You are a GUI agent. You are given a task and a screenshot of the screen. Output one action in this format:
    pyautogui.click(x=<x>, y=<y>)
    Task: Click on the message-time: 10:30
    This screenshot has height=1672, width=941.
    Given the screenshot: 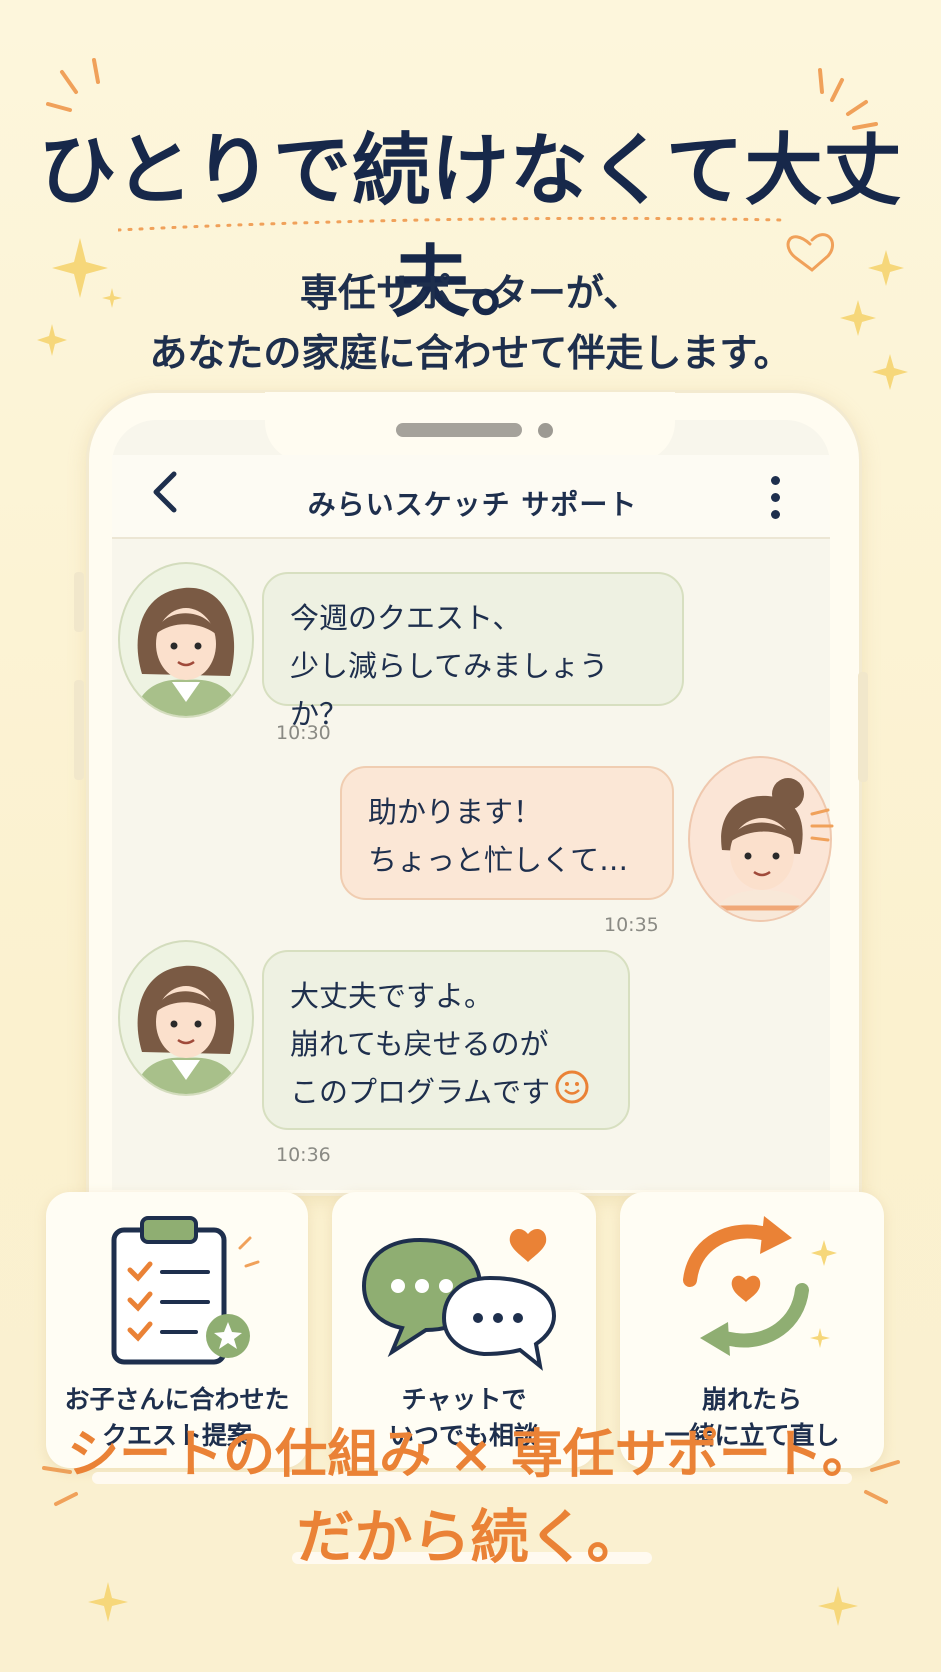 What is the action you would take?
    pyautogui.click(x=303, y=733)
    